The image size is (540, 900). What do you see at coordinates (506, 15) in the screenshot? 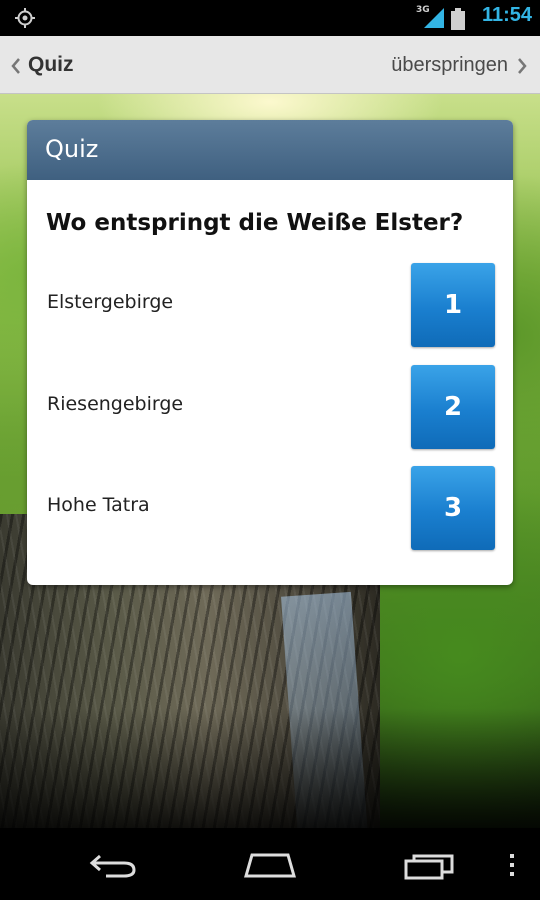
I see `status-time: 11:54` at bounding box center [506, 15].